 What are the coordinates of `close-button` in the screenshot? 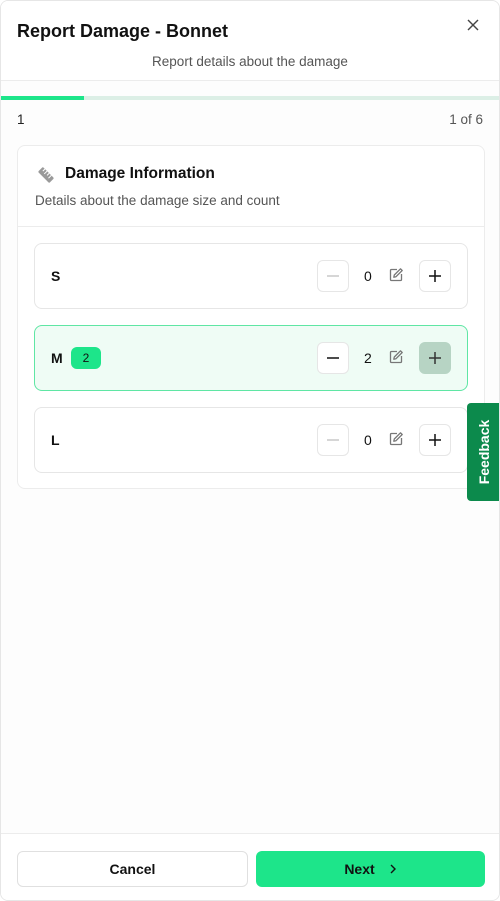 It's located at (473, 25).